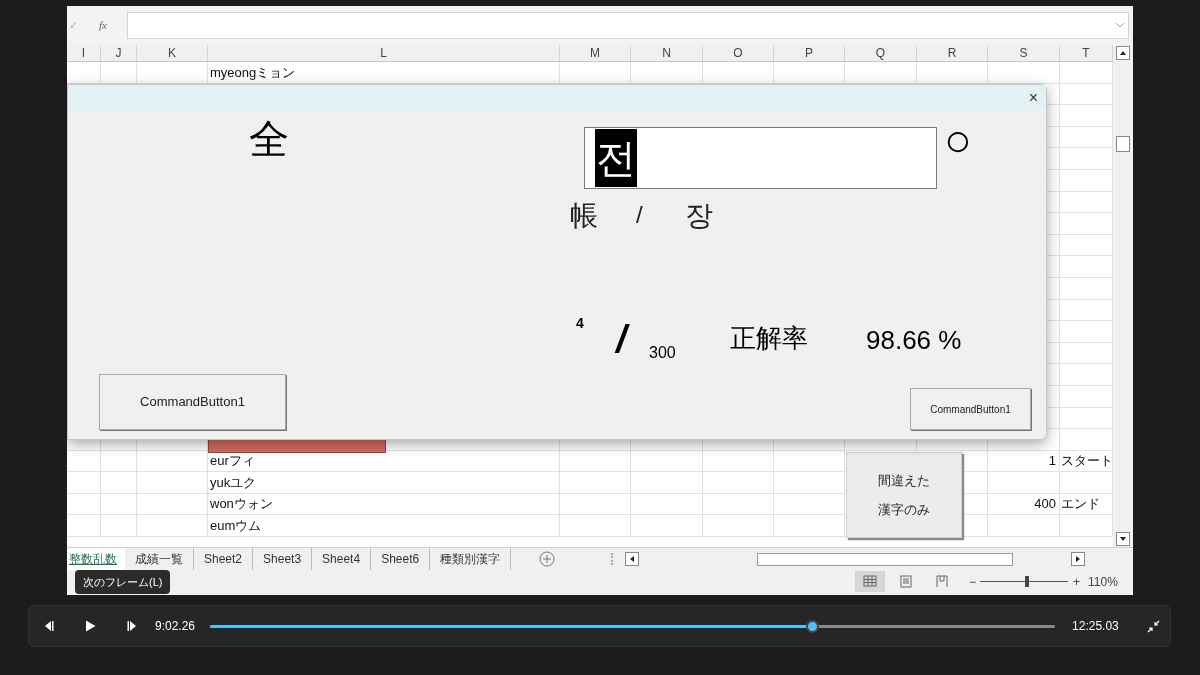 This screenshot has width=1200, height=675. I want to click on column-header: I, so click(84, 53).